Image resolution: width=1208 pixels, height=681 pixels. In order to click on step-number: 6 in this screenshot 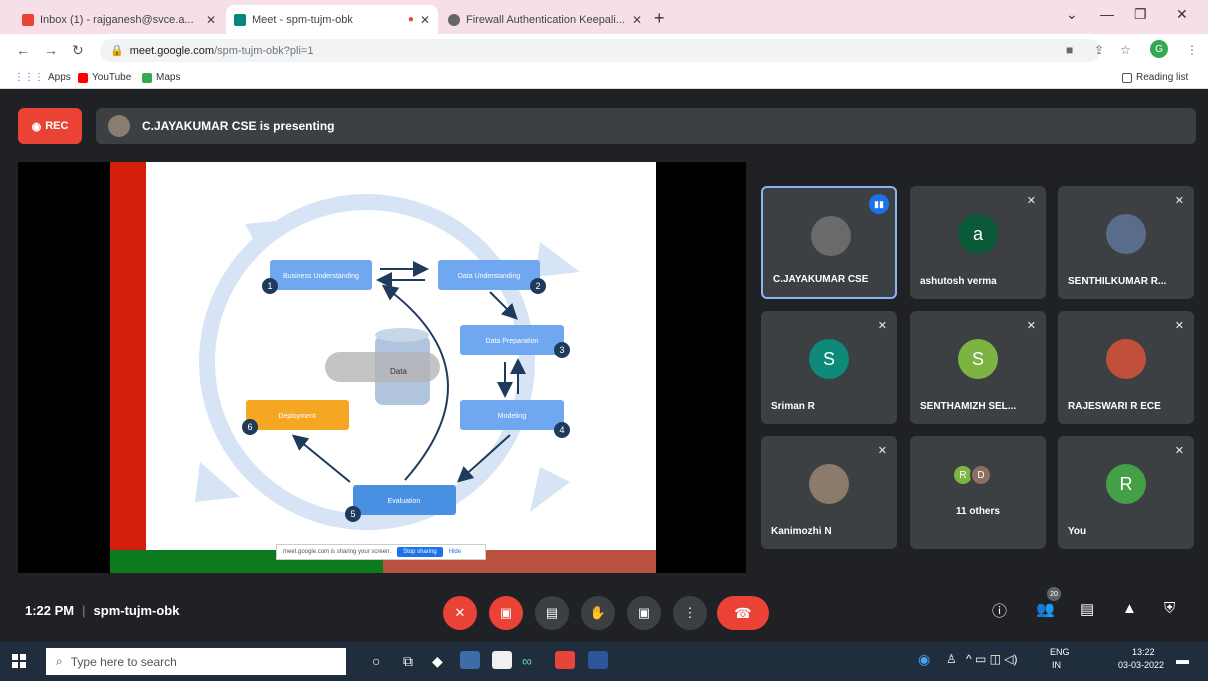, I will do `click(249, 427)`.